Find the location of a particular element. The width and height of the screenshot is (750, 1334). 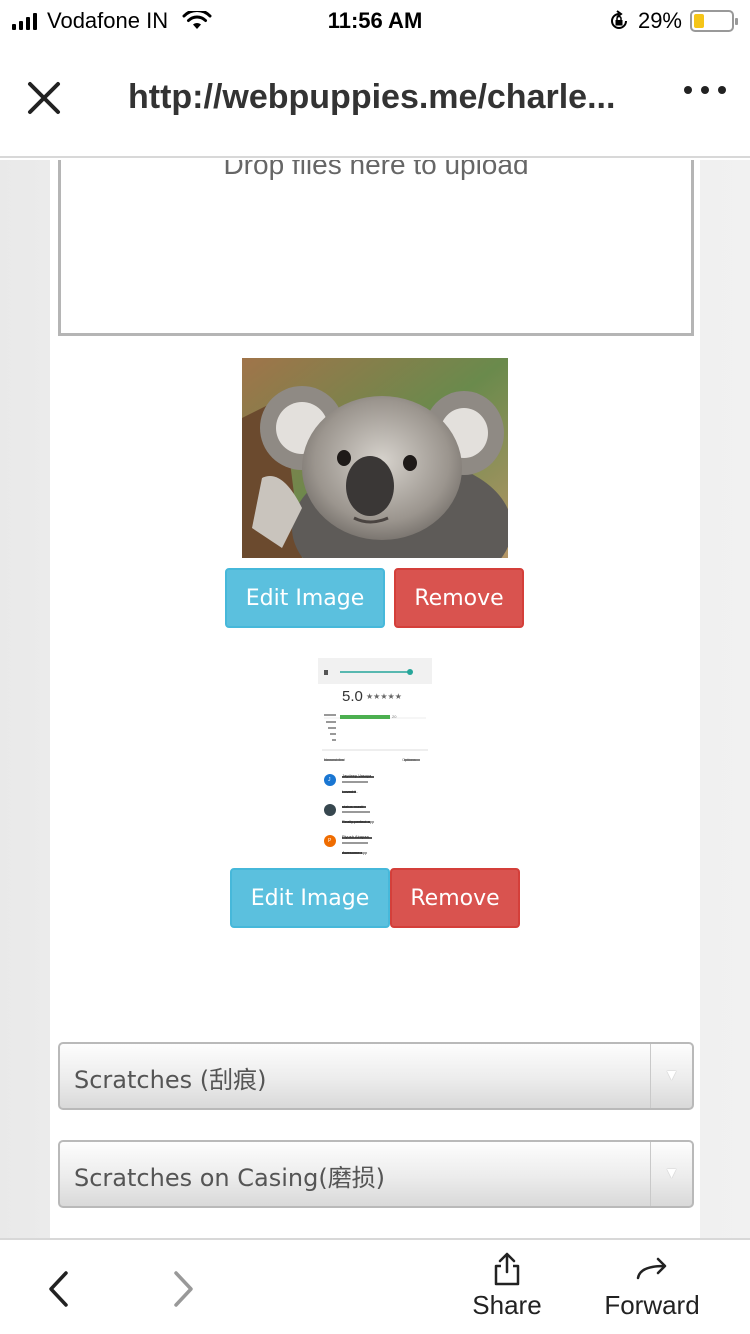

screenshot-review-name: Piyush Airapaa is located at coordinates (355, 836).